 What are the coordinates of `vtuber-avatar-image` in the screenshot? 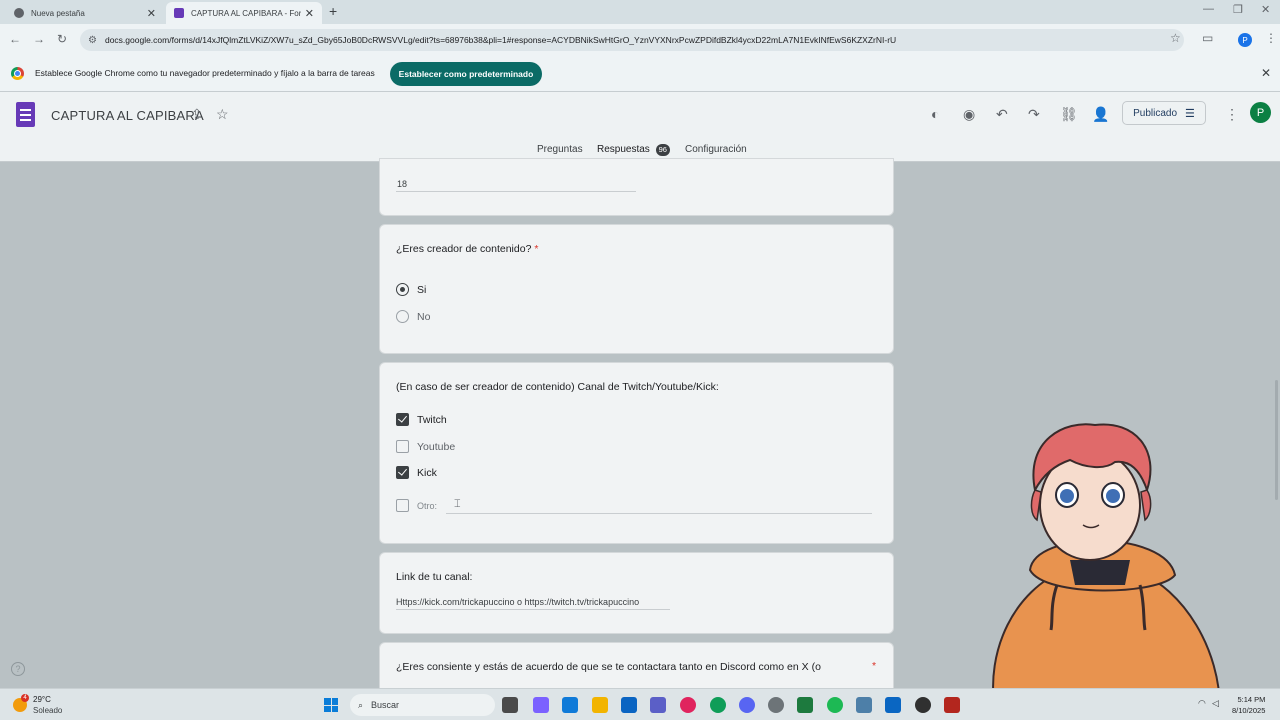 It's located at (1107, 567).